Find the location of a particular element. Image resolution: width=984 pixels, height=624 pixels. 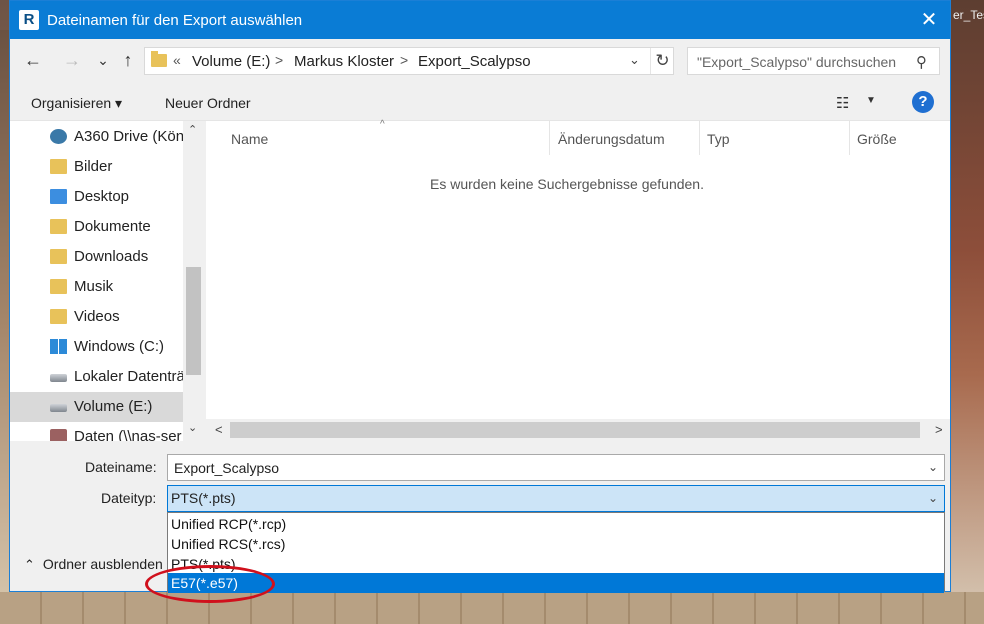

address-dropdown-icon: ⌄ is located at coordinates (634, 60).